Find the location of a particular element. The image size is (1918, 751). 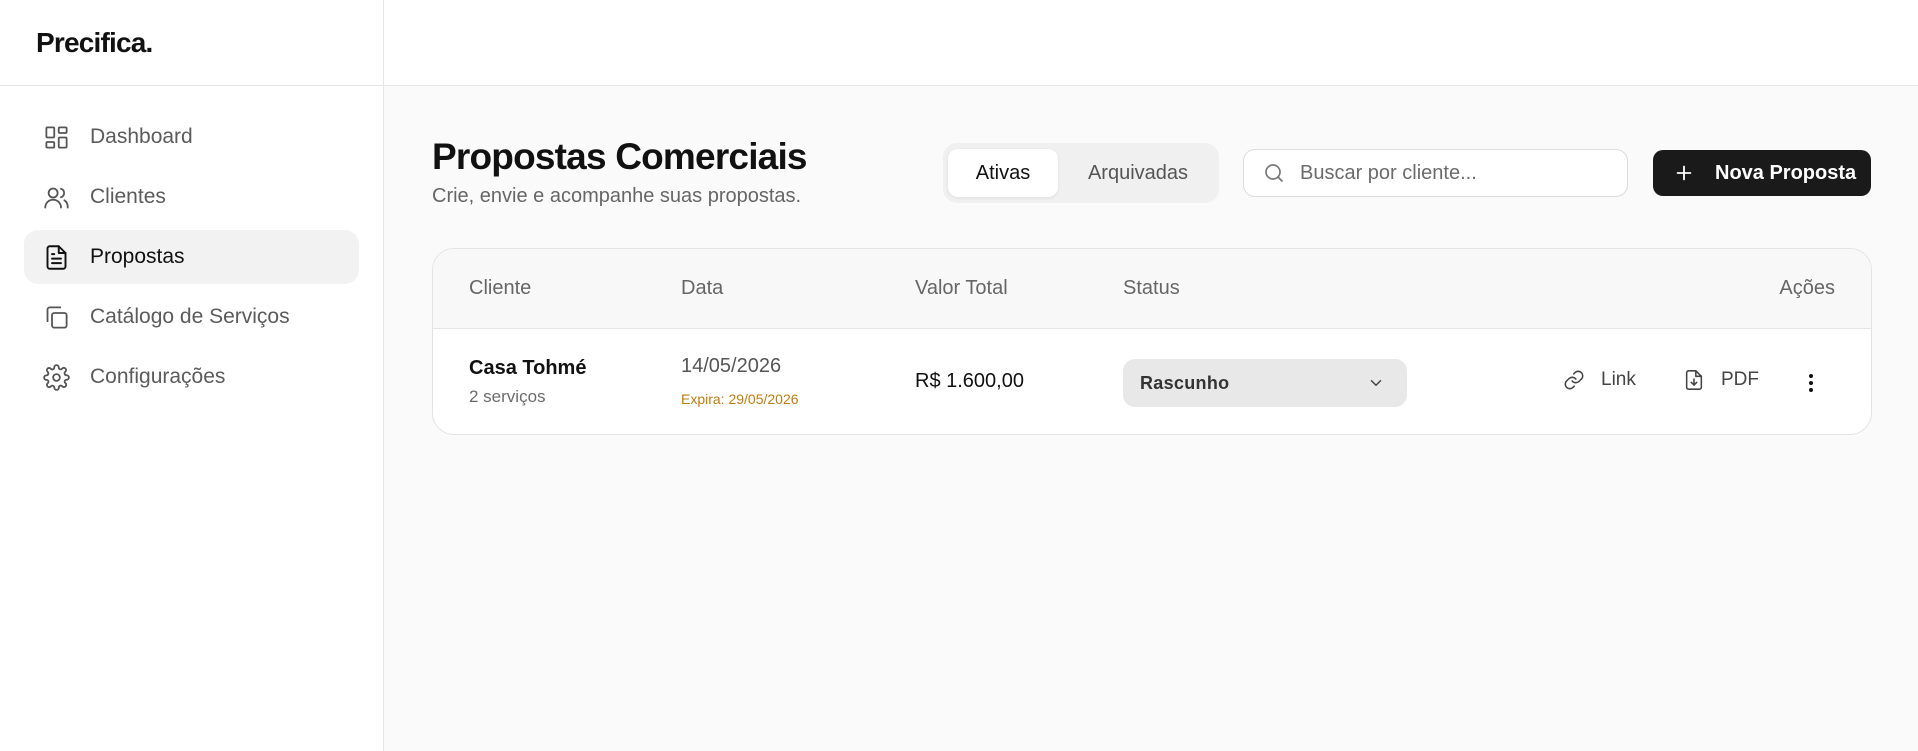

header-valor-total: Valor Total is located at coordinates (961, 288).